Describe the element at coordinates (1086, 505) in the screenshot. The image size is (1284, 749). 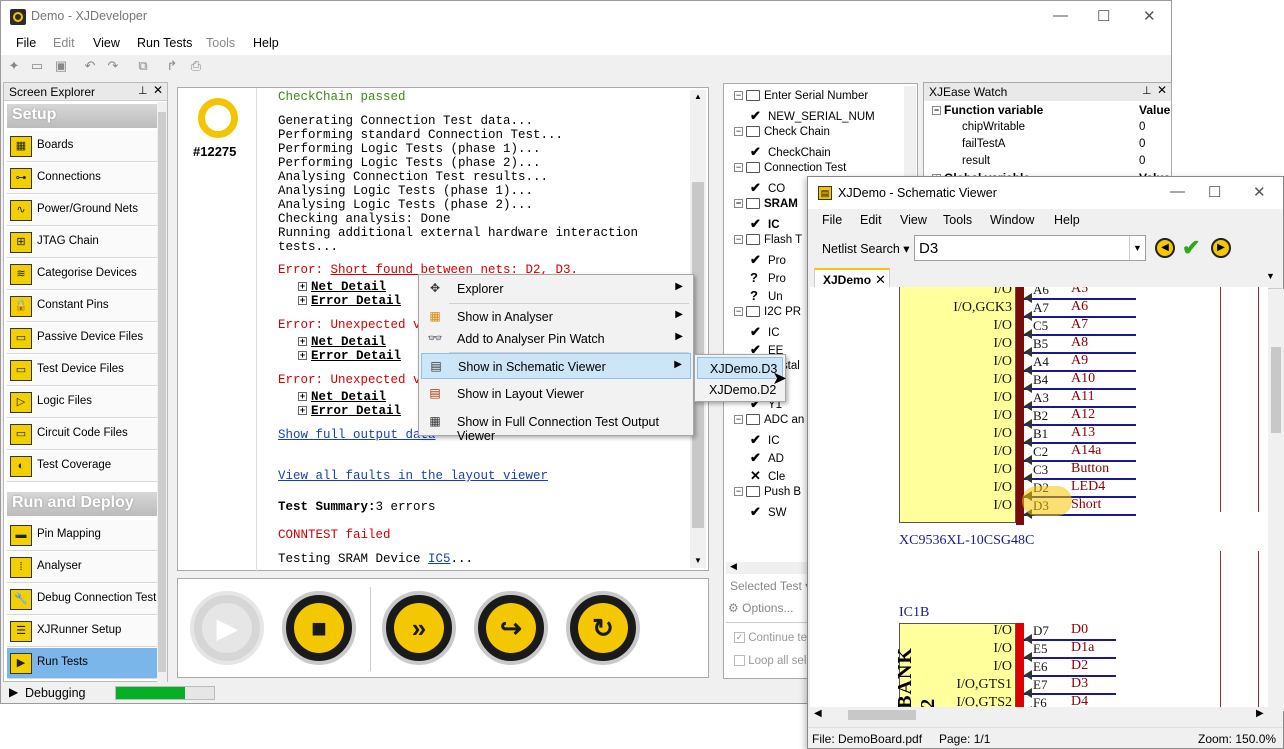
I see `net-name: Short` at that location.